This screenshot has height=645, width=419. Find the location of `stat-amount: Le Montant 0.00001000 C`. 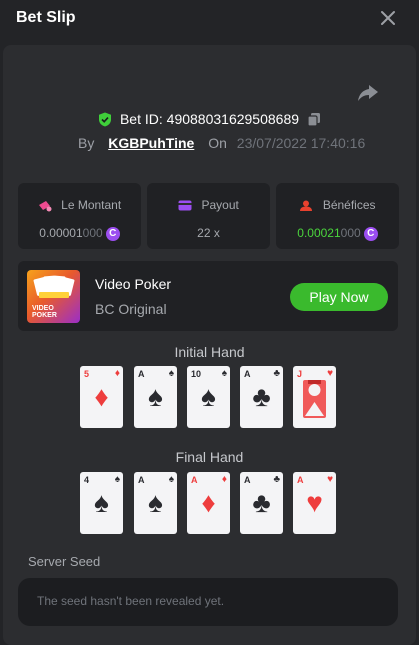

stat-amount: Le Montant 0.00001000 C is located at coordinates (79, 216).